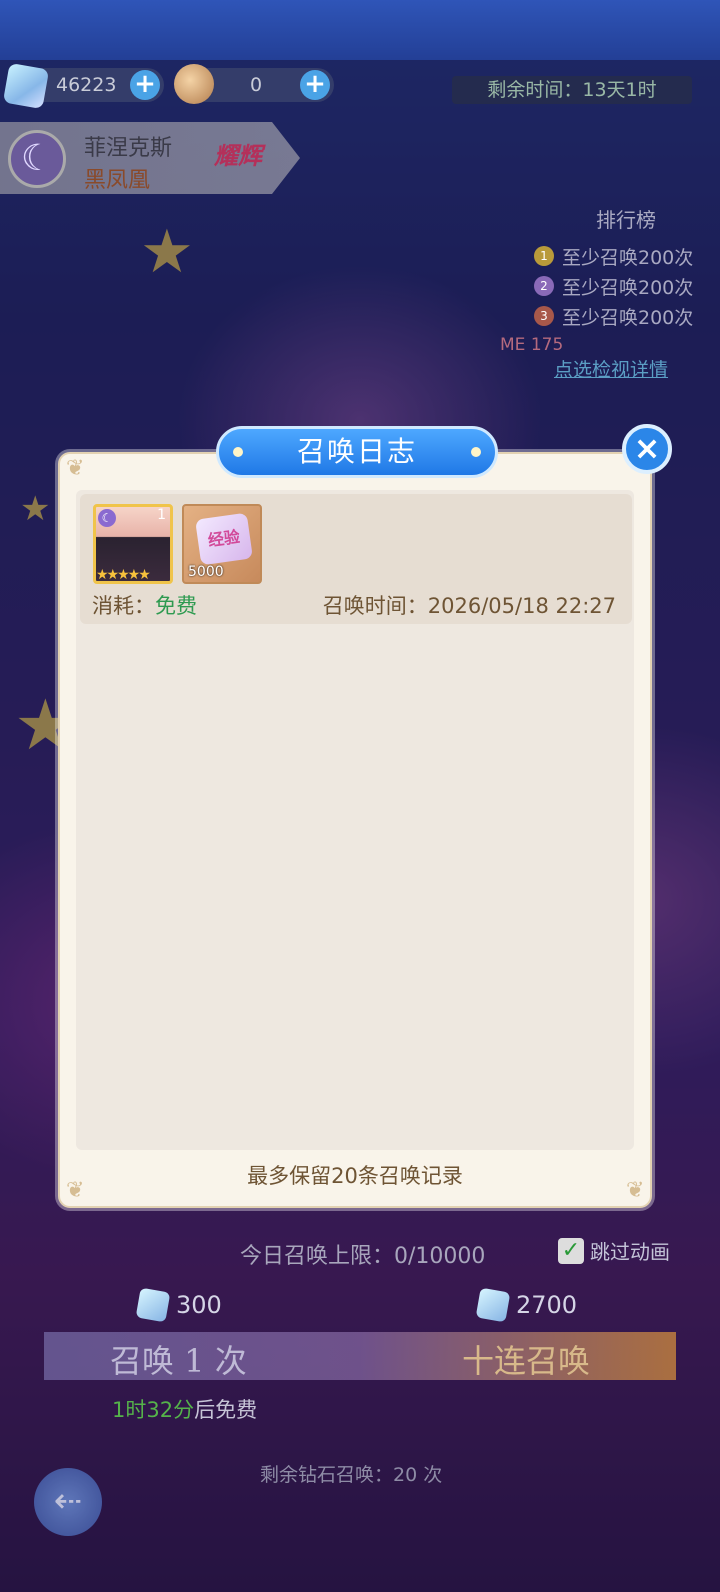 The height and width of the screenshot is (1592, 720). Describe the element at coordinates (526, 1305) in the screenshot. I see `ten-summon-cost: 2700` at that location.